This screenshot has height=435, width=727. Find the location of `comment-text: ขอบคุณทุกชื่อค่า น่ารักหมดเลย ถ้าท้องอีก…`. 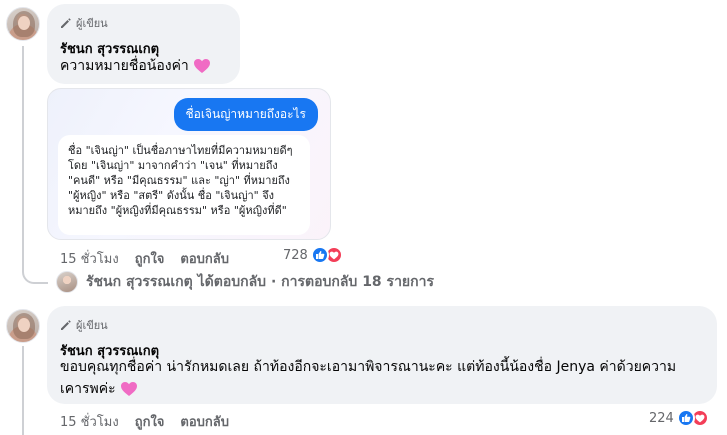

comment-text: ขอบคุณทุกชื่อค่า น่ารักหมดเลย ถ้าท้องอีก… is located at coordinates (380, 378).